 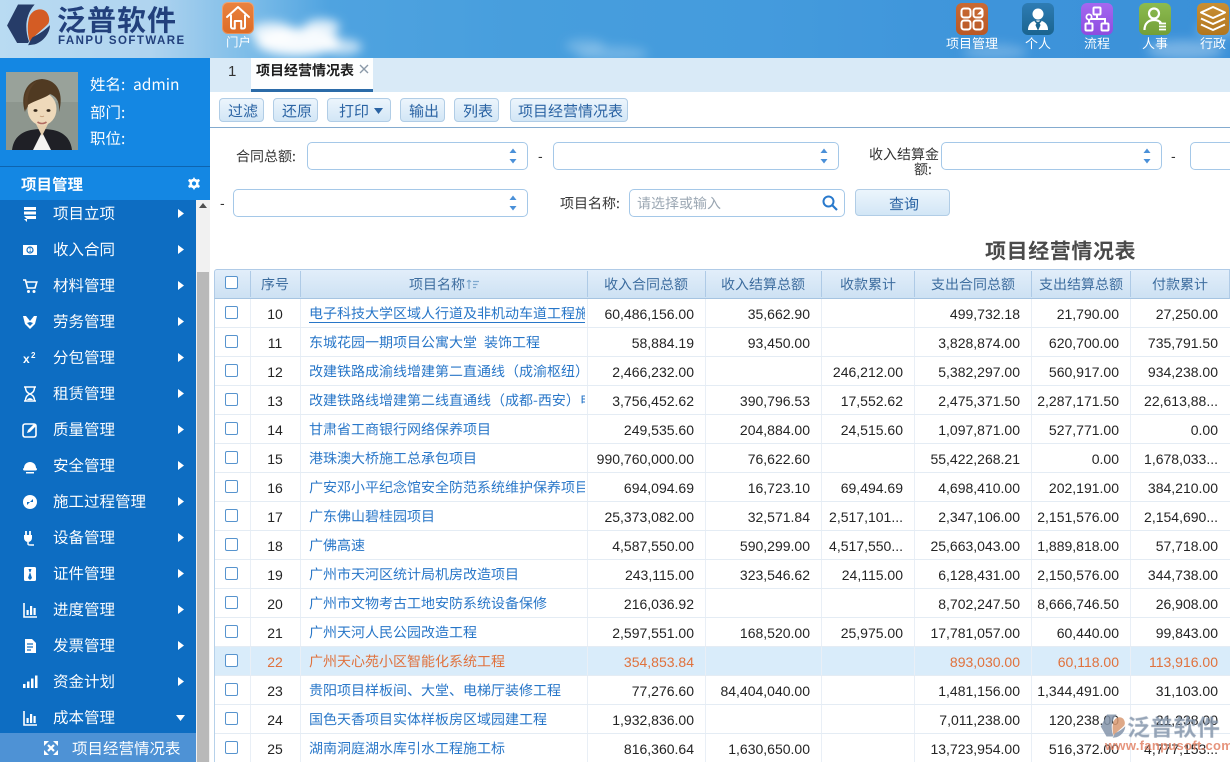 I want to click on svg-text: 2, so click(x=33, y=355).